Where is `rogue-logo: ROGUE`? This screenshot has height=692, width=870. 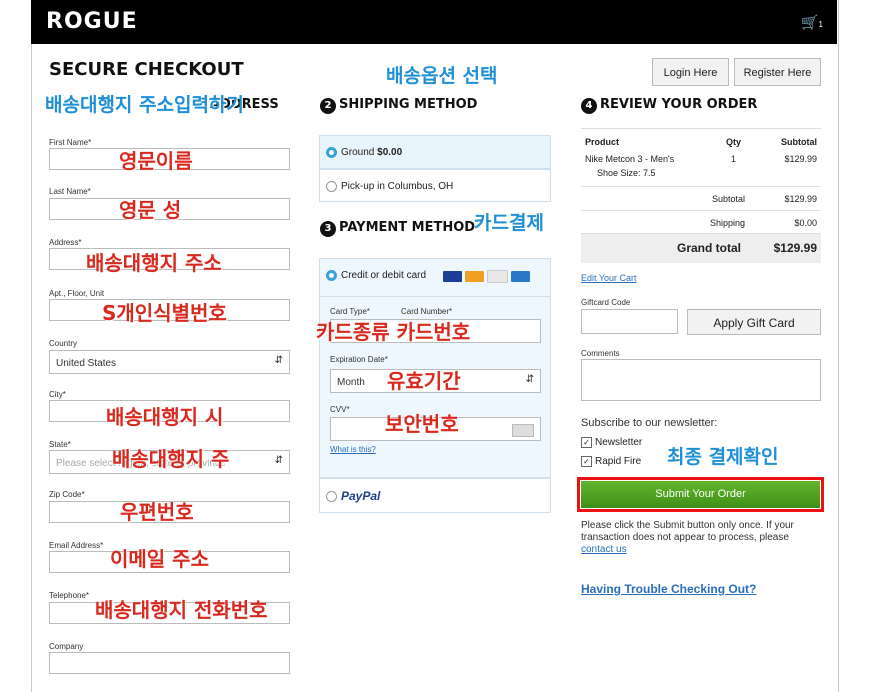
rogue-logo: ROGUE is located at coordinates (92, 21).